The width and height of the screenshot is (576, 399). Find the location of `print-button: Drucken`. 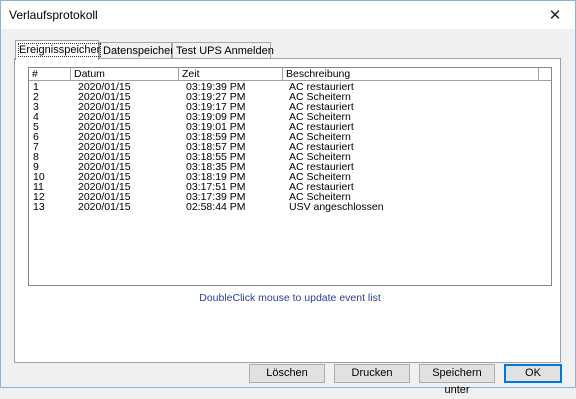

print-button: Drucken is located at coordinates (372, 373).